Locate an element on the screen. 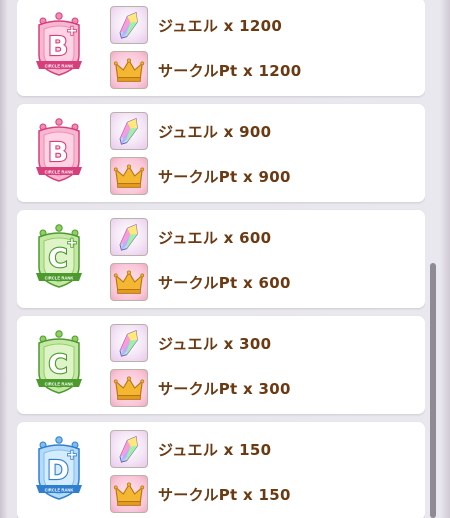 This screenshot has height=518, width=450. reward-item: ジュエル x 600 is located at coordinates (260, 238).